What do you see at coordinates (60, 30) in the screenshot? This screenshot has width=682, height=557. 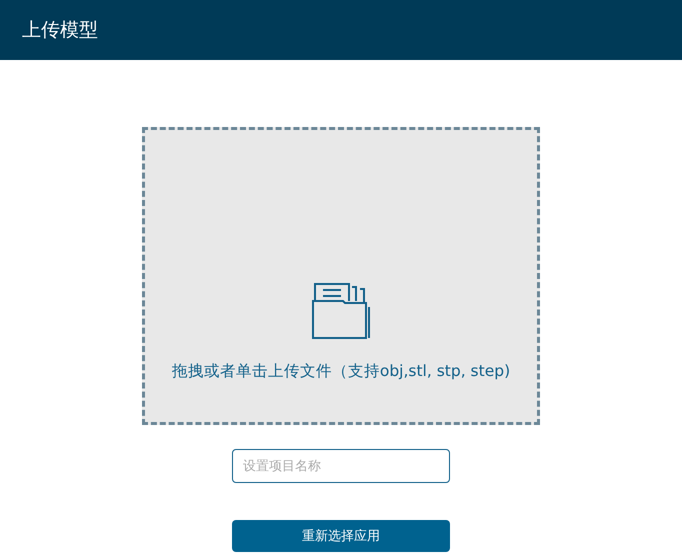 I see `page-title: 上传模型` at bounding box center [60, 30].